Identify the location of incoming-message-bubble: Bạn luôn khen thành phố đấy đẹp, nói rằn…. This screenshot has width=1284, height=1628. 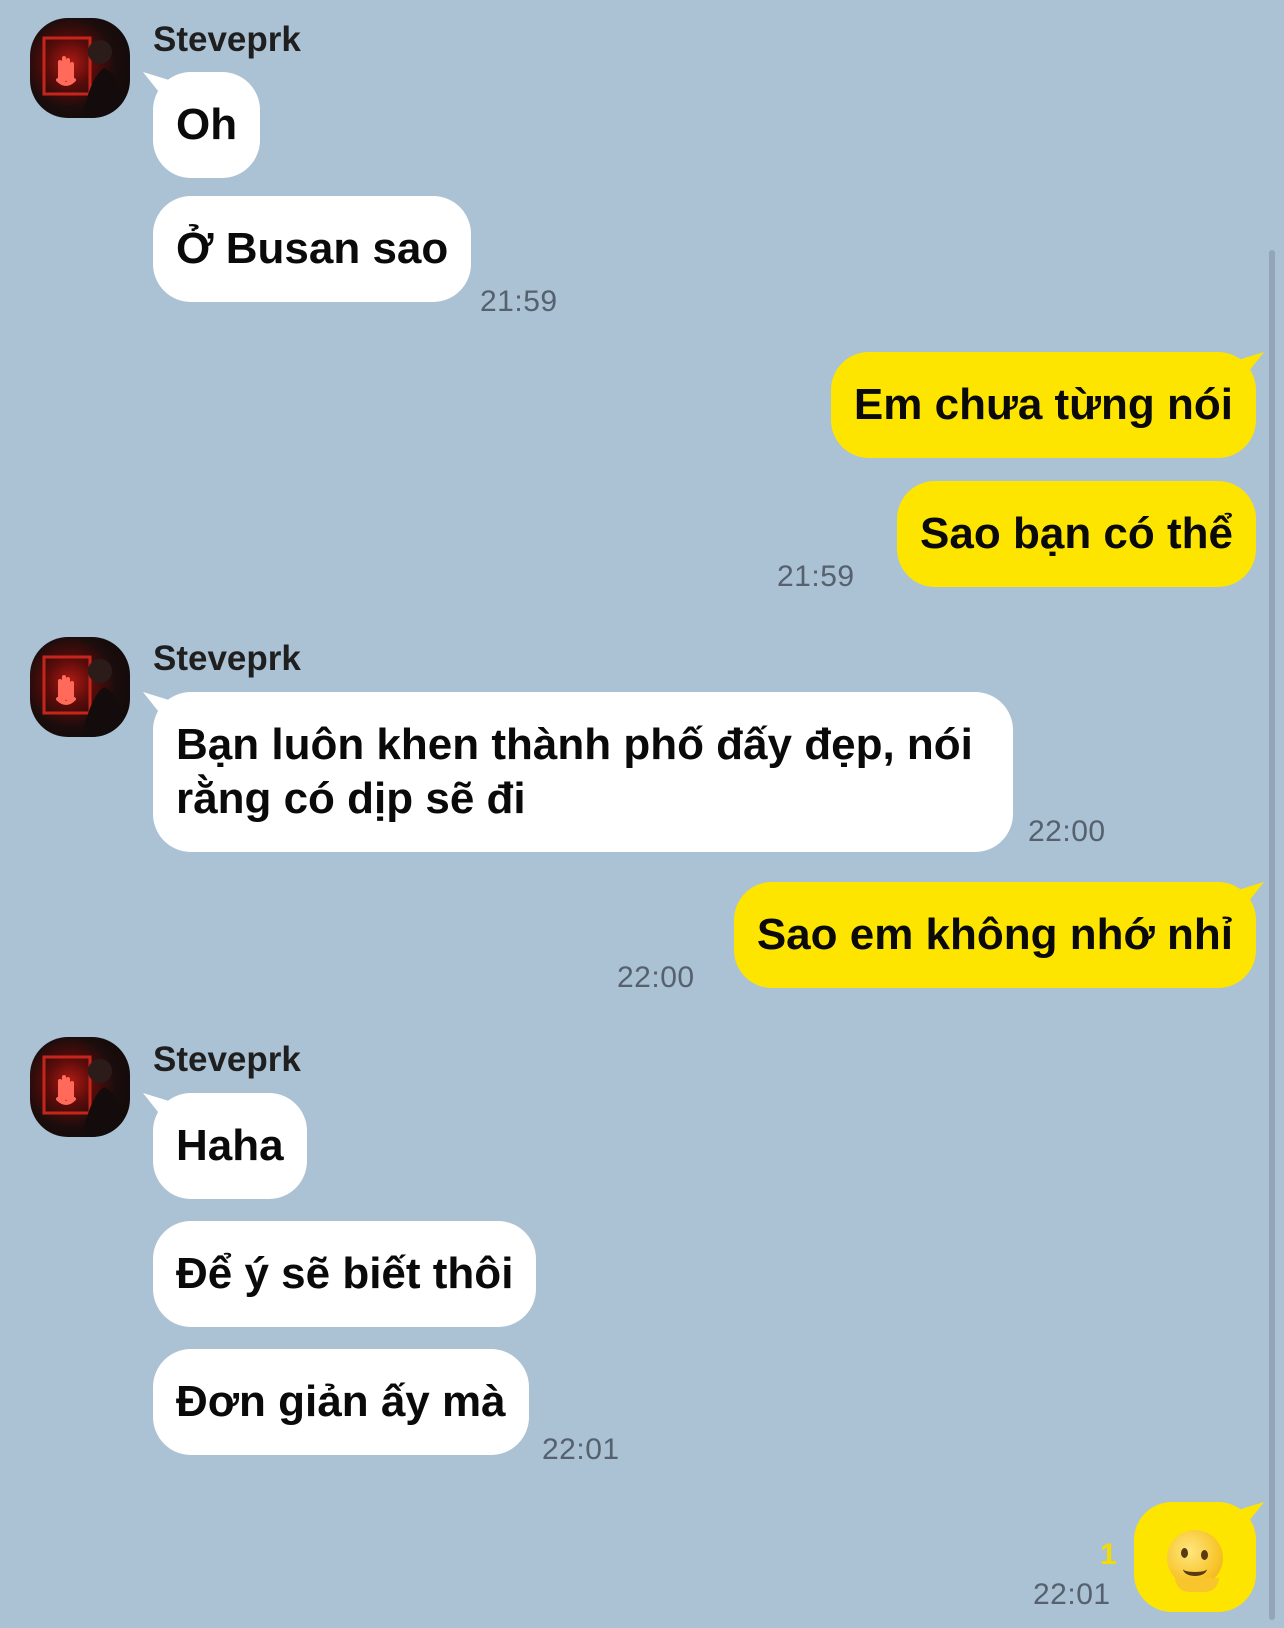
(583, 772).